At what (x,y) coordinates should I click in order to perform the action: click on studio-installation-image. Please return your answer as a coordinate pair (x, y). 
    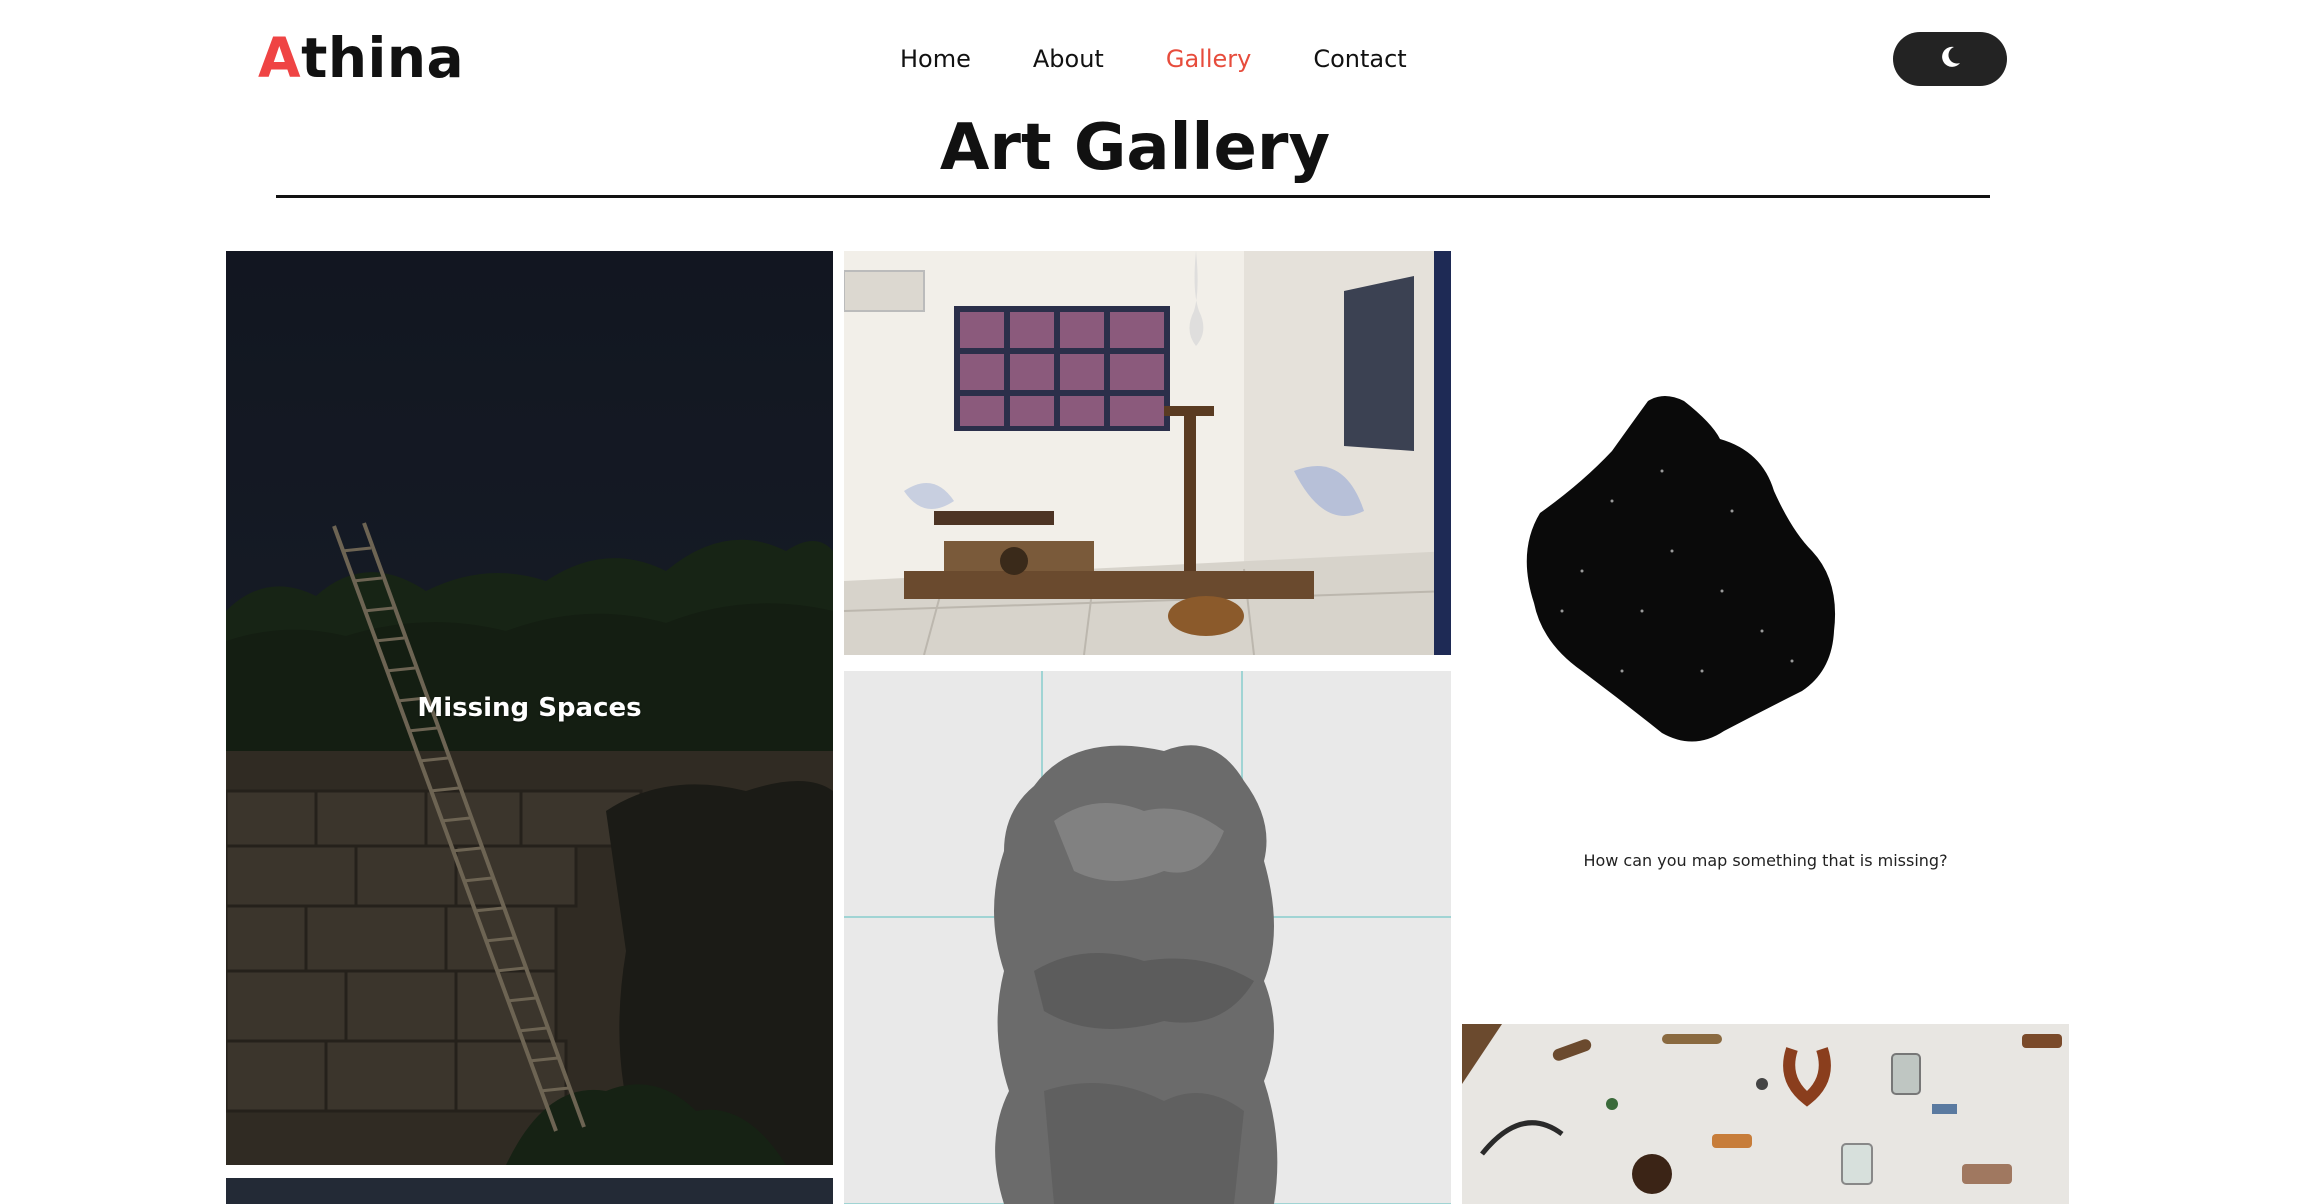
    Looking at the image, I should click on (1147, 453).